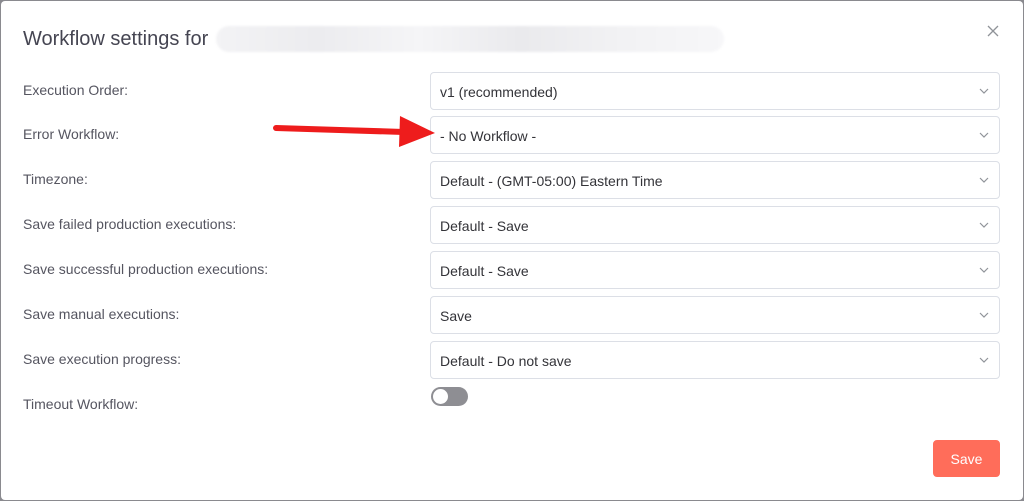 The image size is (1024, 501). What do you see at coordinates (440, 396) in the screenshot?
I see `toggle-knob` at bounding box center [440, 396].